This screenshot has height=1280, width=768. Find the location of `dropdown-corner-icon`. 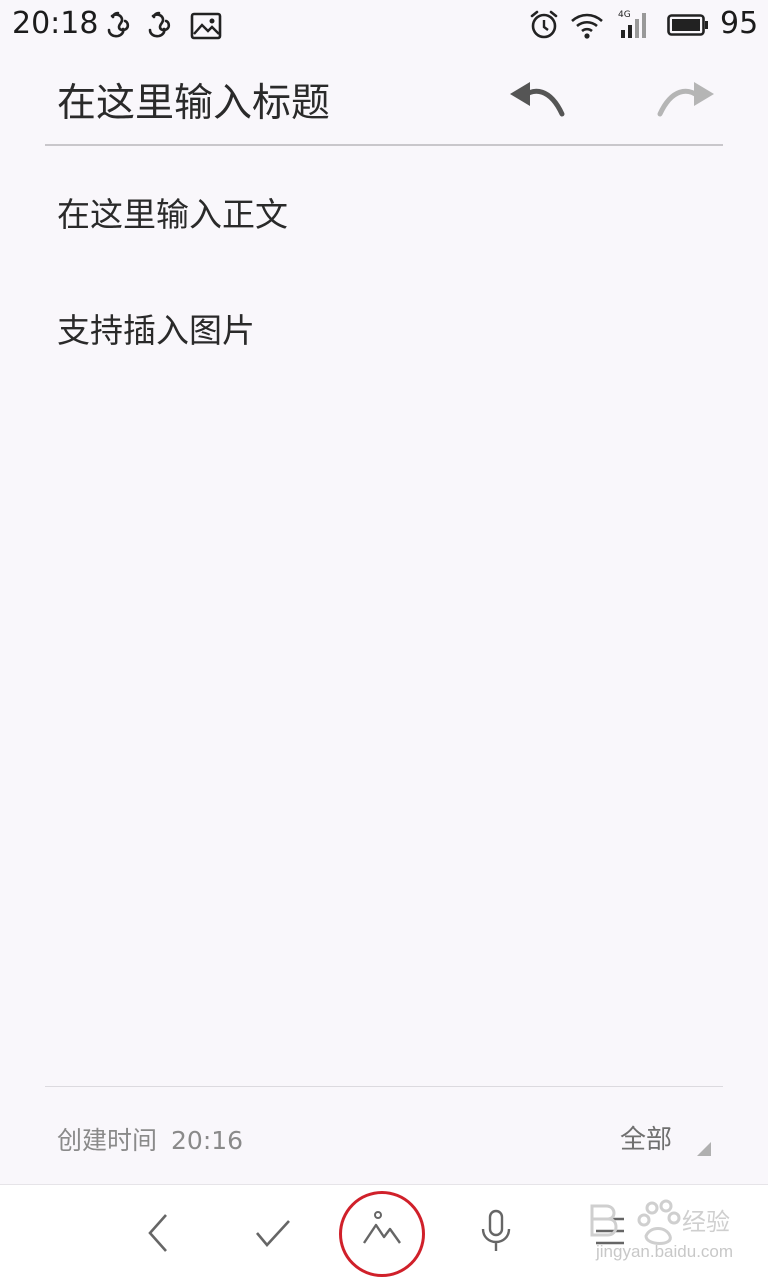

dropdown-corner-icon is located at coordinates (704, 1149).